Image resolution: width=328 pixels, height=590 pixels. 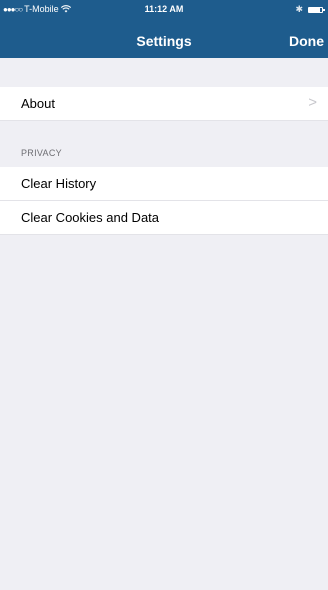 I want to click on settings-item-about: About >, so click(x=164, y=104).